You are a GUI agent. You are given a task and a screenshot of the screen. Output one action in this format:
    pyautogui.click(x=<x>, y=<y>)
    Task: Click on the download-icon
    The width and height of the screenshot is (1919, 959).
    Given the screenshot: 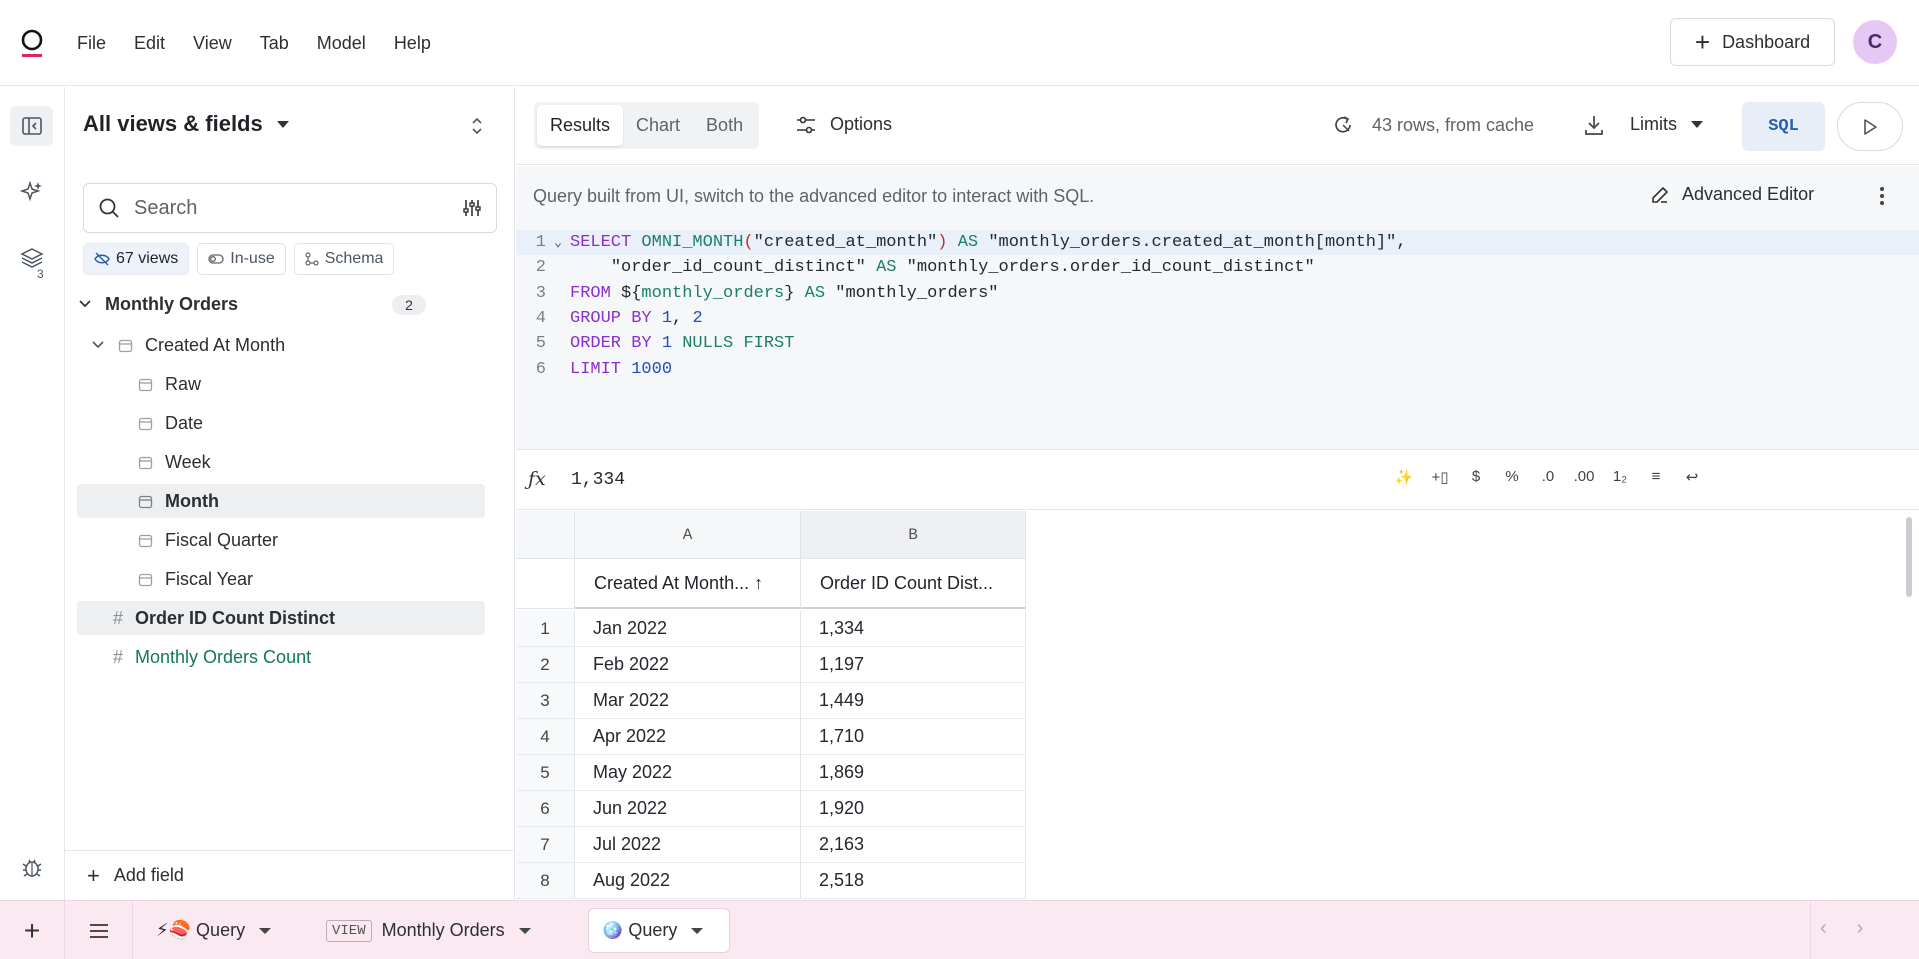 What is the action you would take?
    pyautogui.click(x=1594, y=125)
    